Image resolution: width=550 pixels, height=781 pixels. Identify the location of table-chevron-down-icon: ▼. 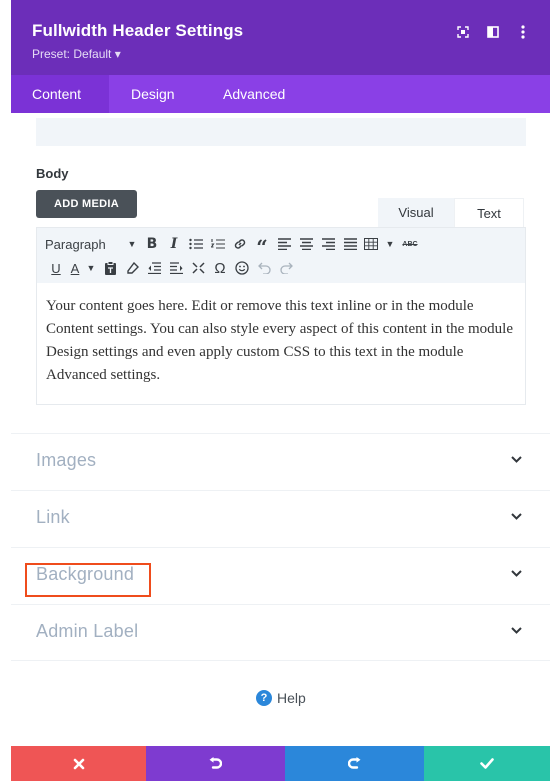
(390, 244).